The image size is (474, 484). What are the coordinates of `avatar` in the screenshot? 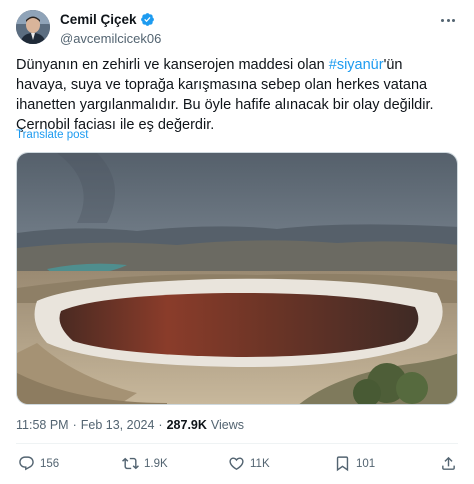 It's located at (33, 27).